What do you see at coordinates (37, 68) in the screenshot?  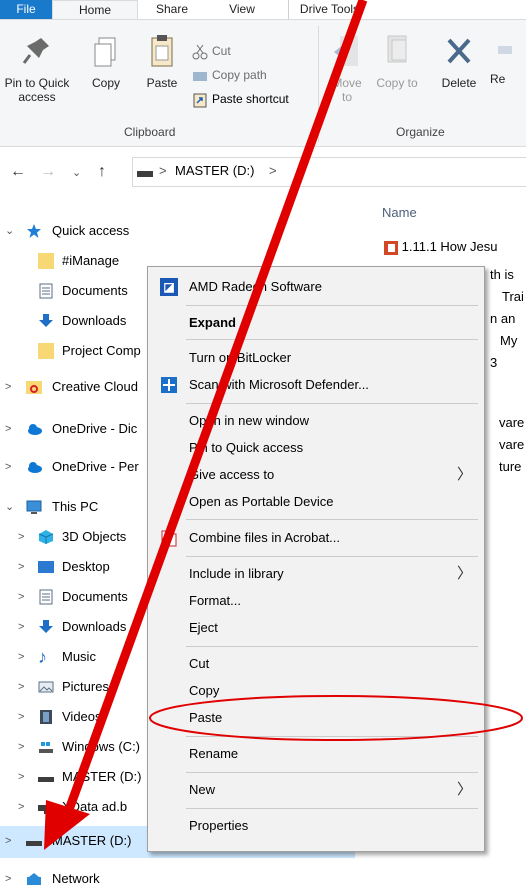 I see `pin-to-quick-access-button: Pin to Quick access` at bounding box center [37, 68].